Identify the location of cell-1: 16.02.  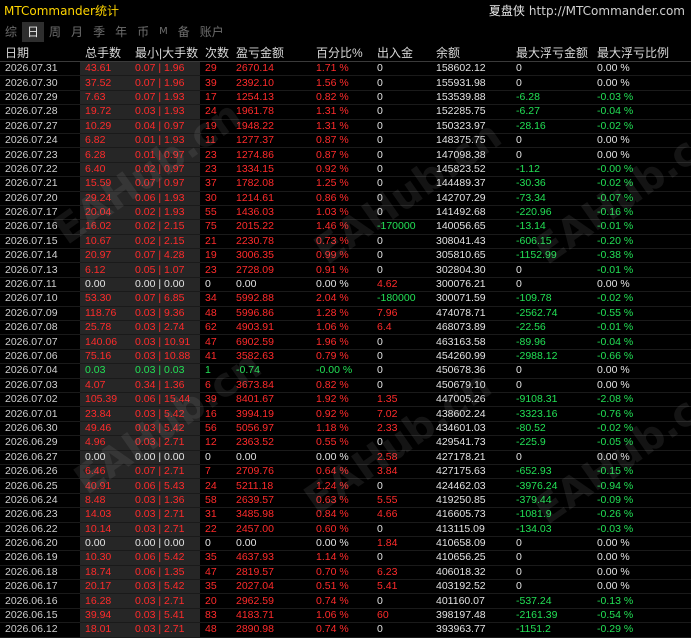
(105, 227).